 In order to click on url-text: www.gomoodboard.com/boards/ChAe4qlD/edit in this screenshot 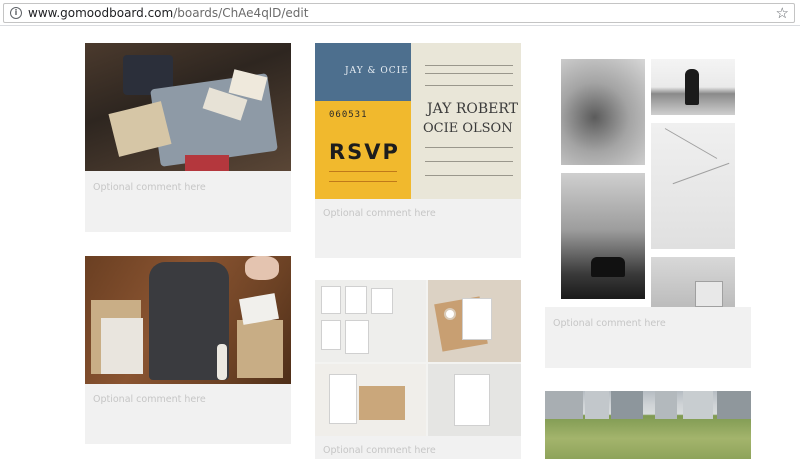, I will do `click(168, 13)`.